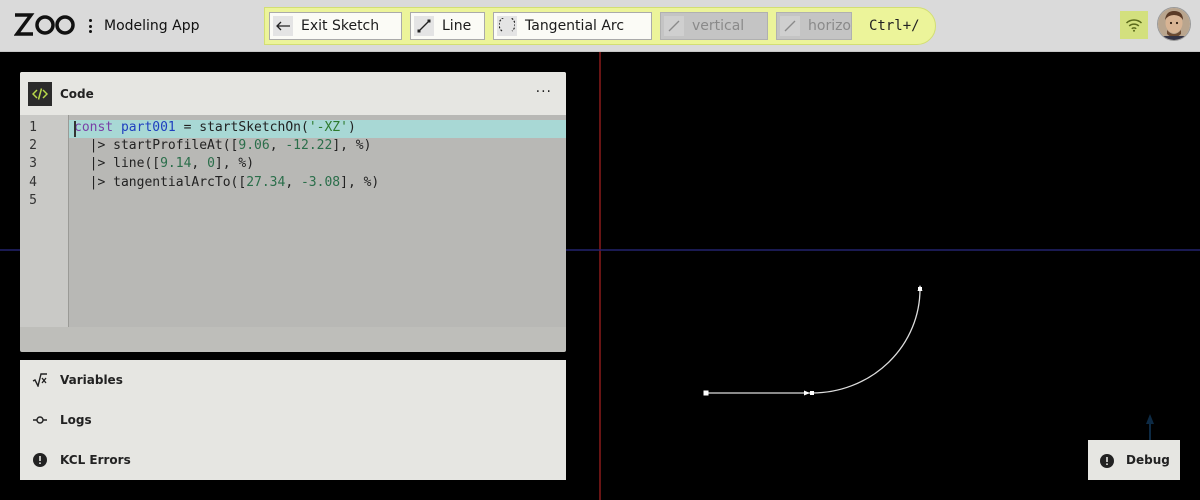  I want to click on code-line: const part001 = startSketchOn('-XZ'), so click(215, 127).